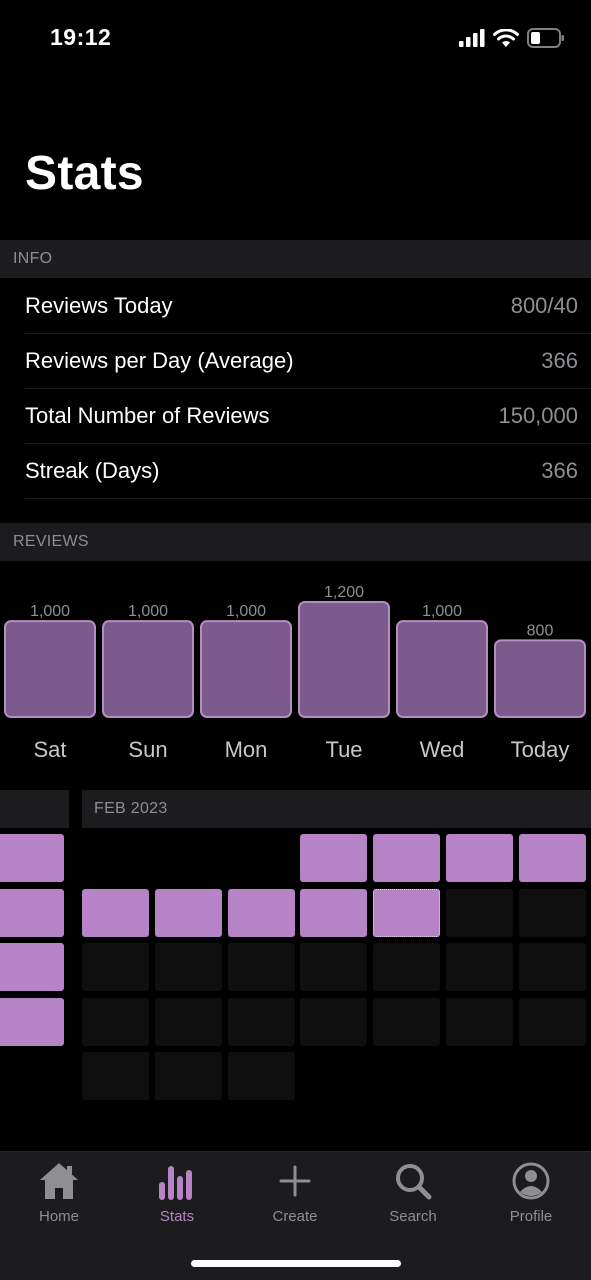 The height and width of the screenshot is (1280, 591). I want to click on home-icon, so click(59, 1181).